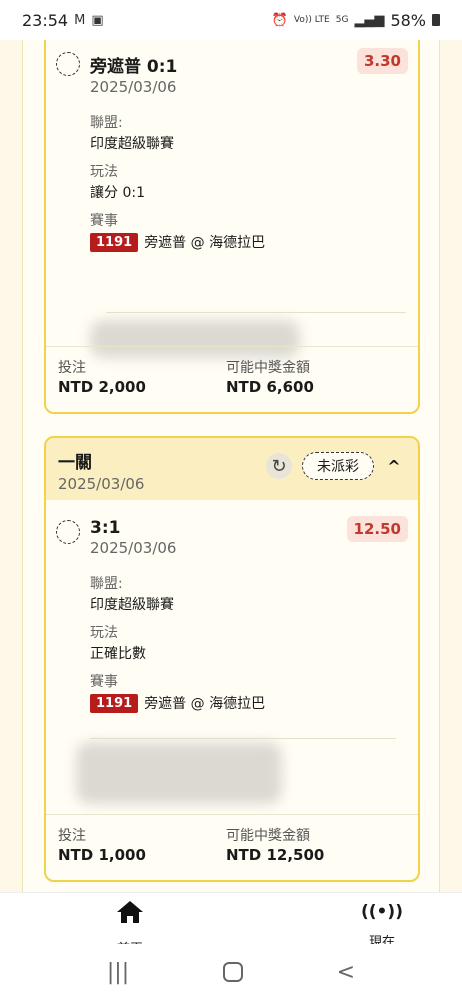 The image size is (462, 1000). Describe the element at coordinates (117, 193) in the screenshot. I see `market-value: 讓分 0:1` at that location.